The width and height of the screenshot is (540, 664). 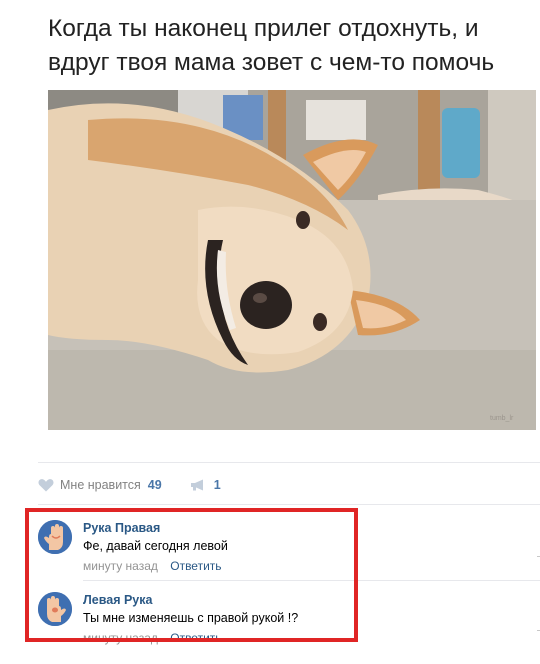 What do you see at coordinates (303, 528) in the screenshot?
I see `comment-author: Рука Правая` at bounding box center [303, 528].